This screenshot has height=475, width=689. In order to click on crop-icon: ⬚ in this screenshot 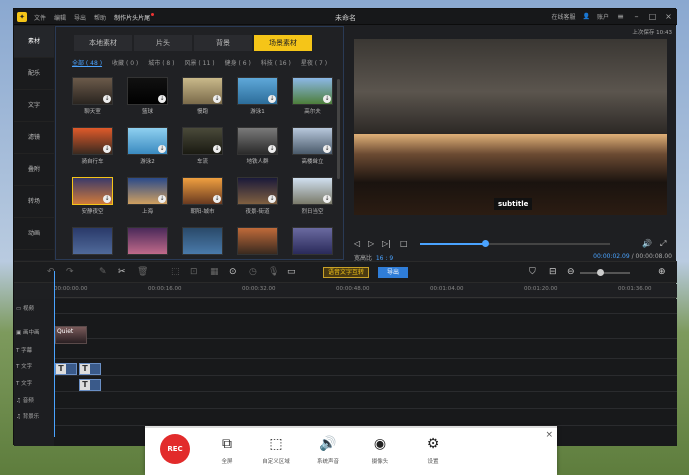, I will do `click(175, 272)`.